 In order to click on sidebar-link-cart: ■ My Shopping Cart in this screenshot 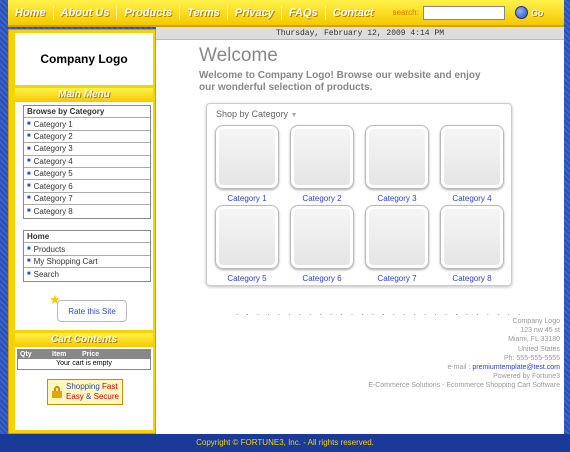, I will do `click(87, 262)`.